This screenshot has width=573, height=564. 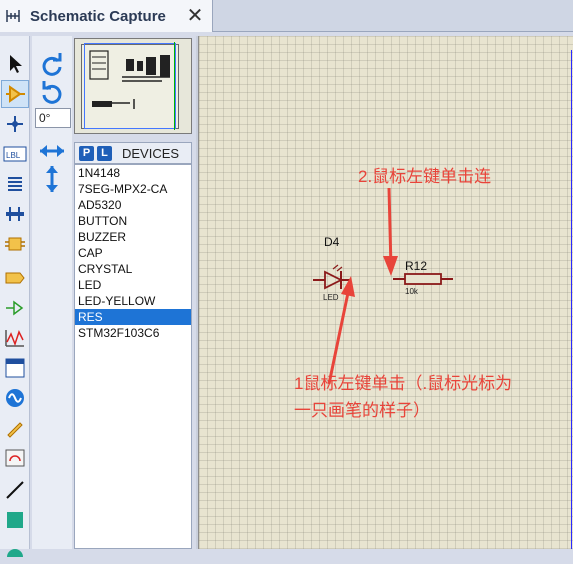 What do you see at coordinates (15, 184) in the screenshot?
I see `text-script-icon` at bounding box center [15, 184].